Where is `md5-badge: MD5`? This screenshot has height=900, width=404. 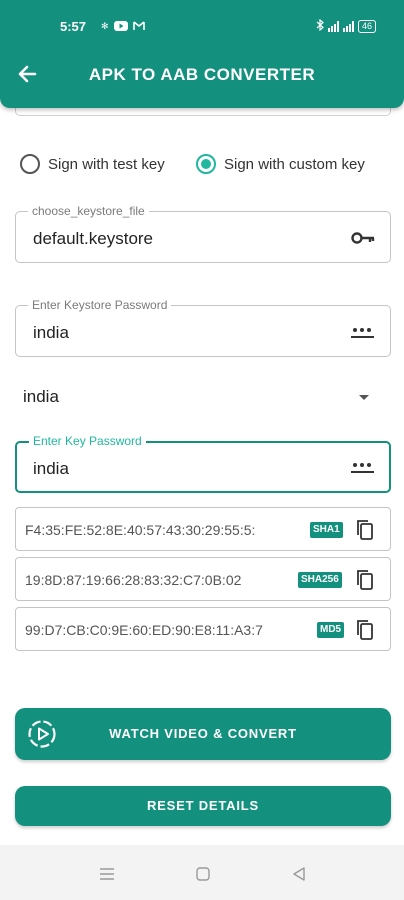
md5-badge: MD5 is located at coordinates (331, 630).